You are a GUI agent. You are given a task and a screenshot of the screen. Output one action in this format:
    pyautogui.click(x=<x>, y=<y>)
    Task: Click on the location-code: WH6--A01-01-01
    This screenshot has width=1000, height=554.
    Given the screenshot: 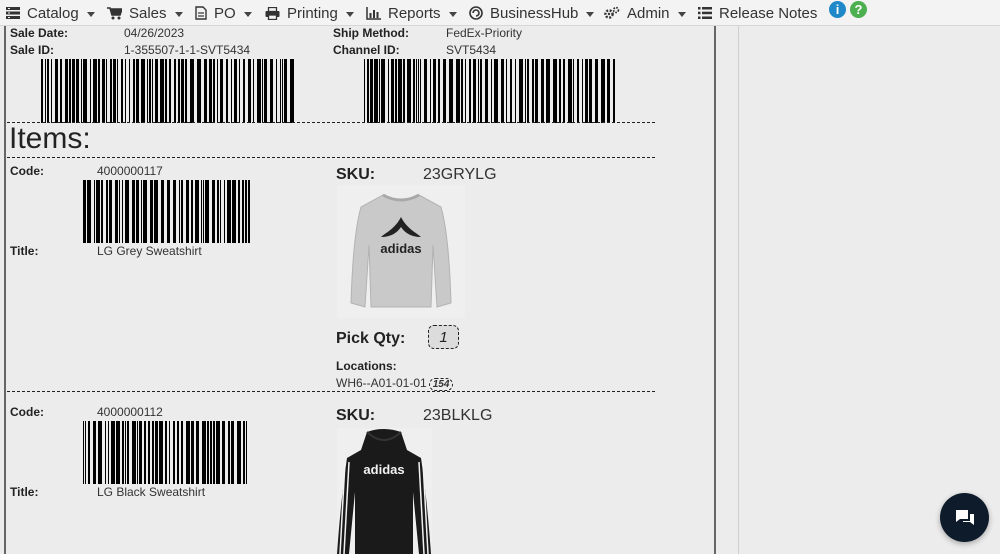 What is the action you would take?
    pyautogui.click(x=381, y=383)
    